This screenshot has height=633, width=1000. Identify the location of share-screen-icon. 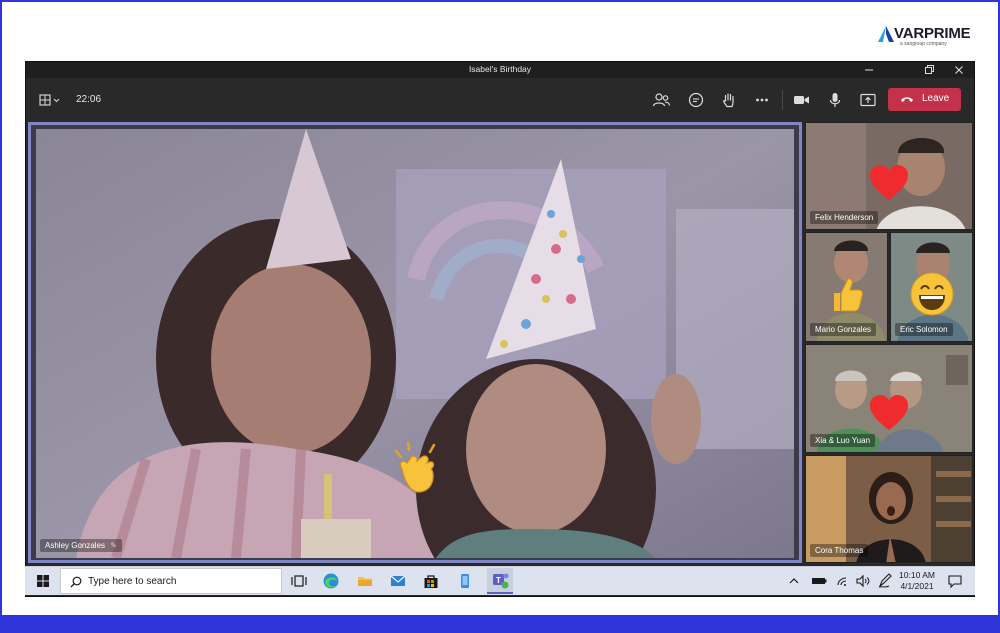
(868, 100).